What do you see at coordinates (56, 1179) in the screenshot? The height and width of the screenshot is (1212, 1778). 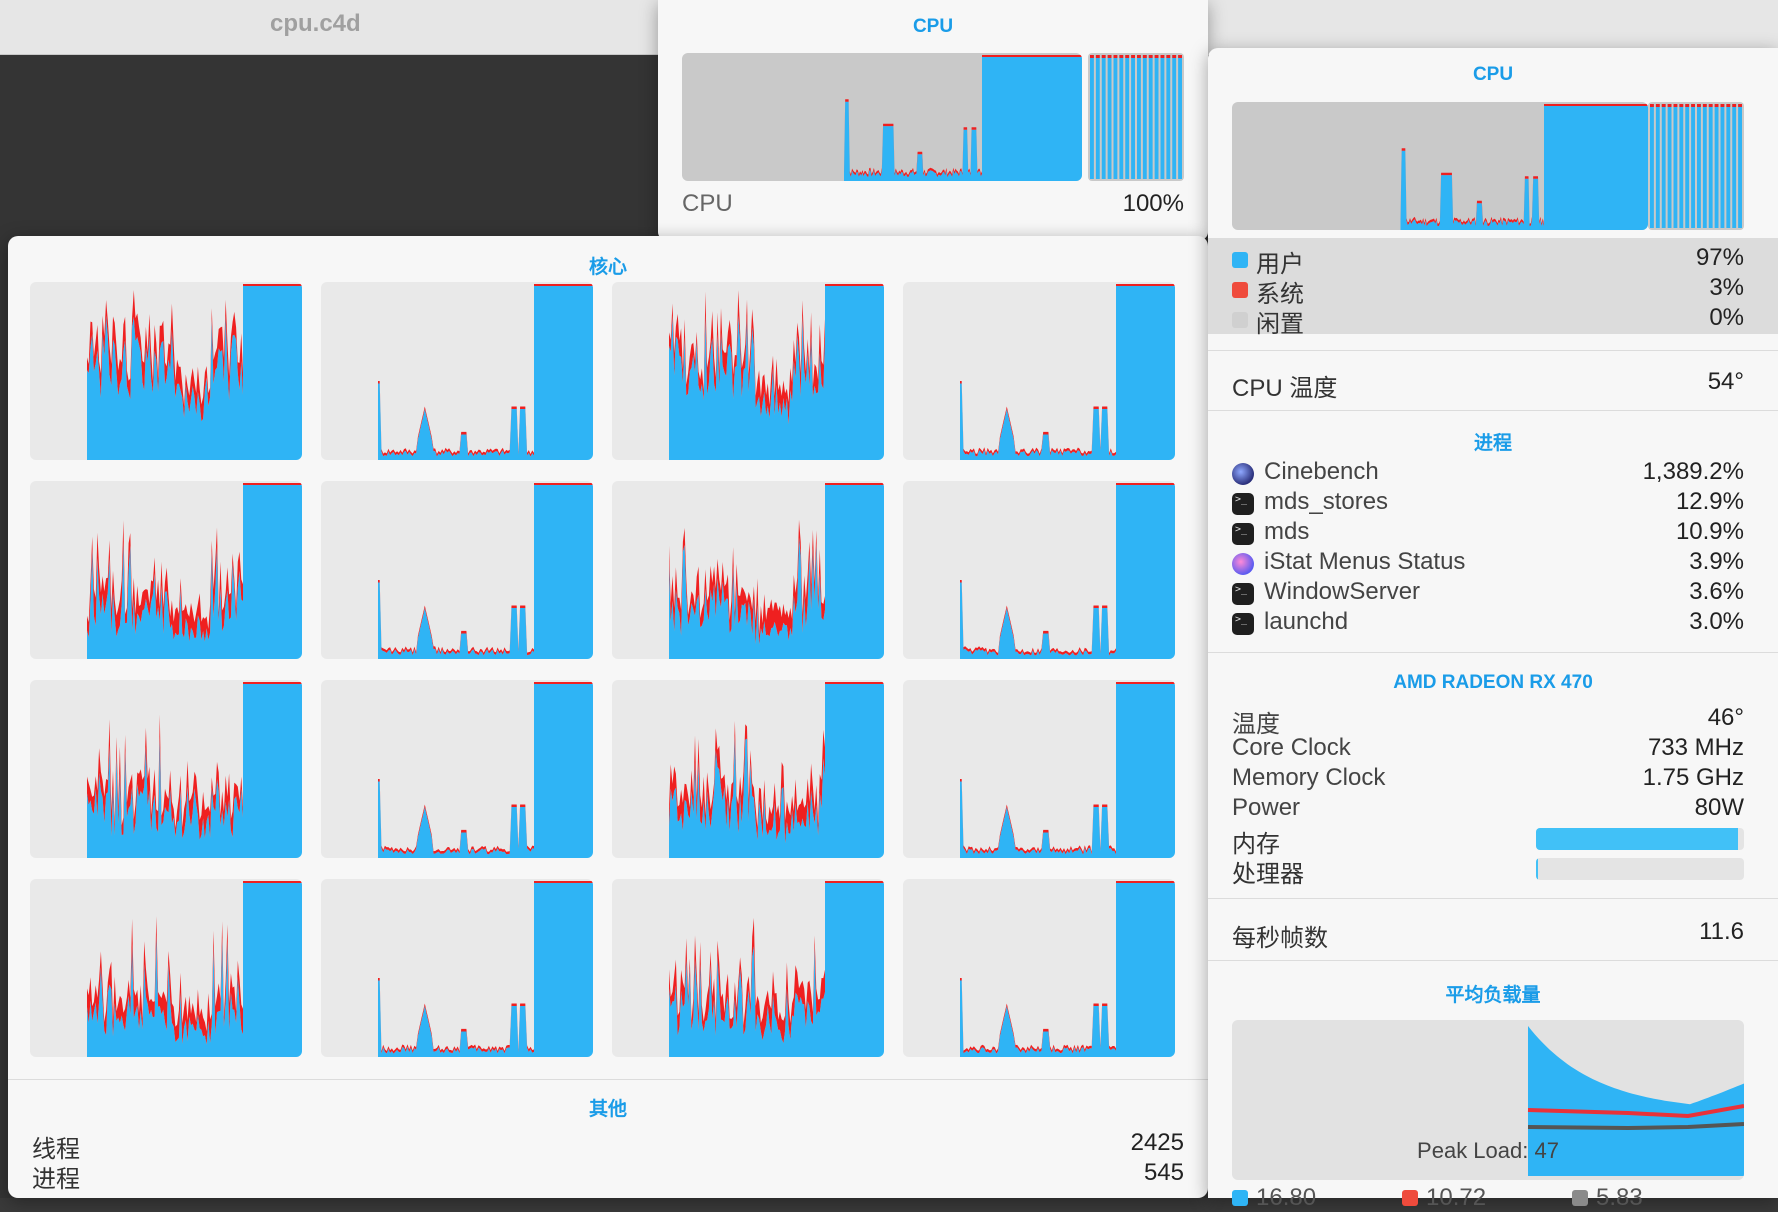 I see `processes-count-label: 进程` at bounding box center [56, 1179].